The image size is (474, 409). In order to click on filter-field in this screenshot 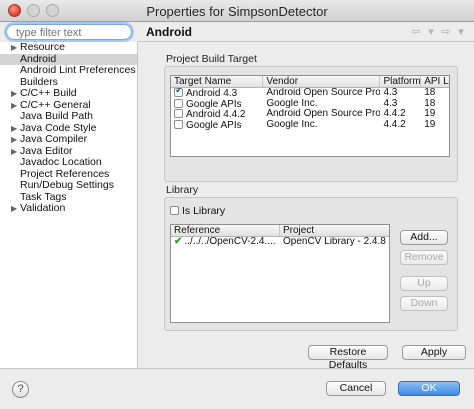, I will do `click(69, 32)`.